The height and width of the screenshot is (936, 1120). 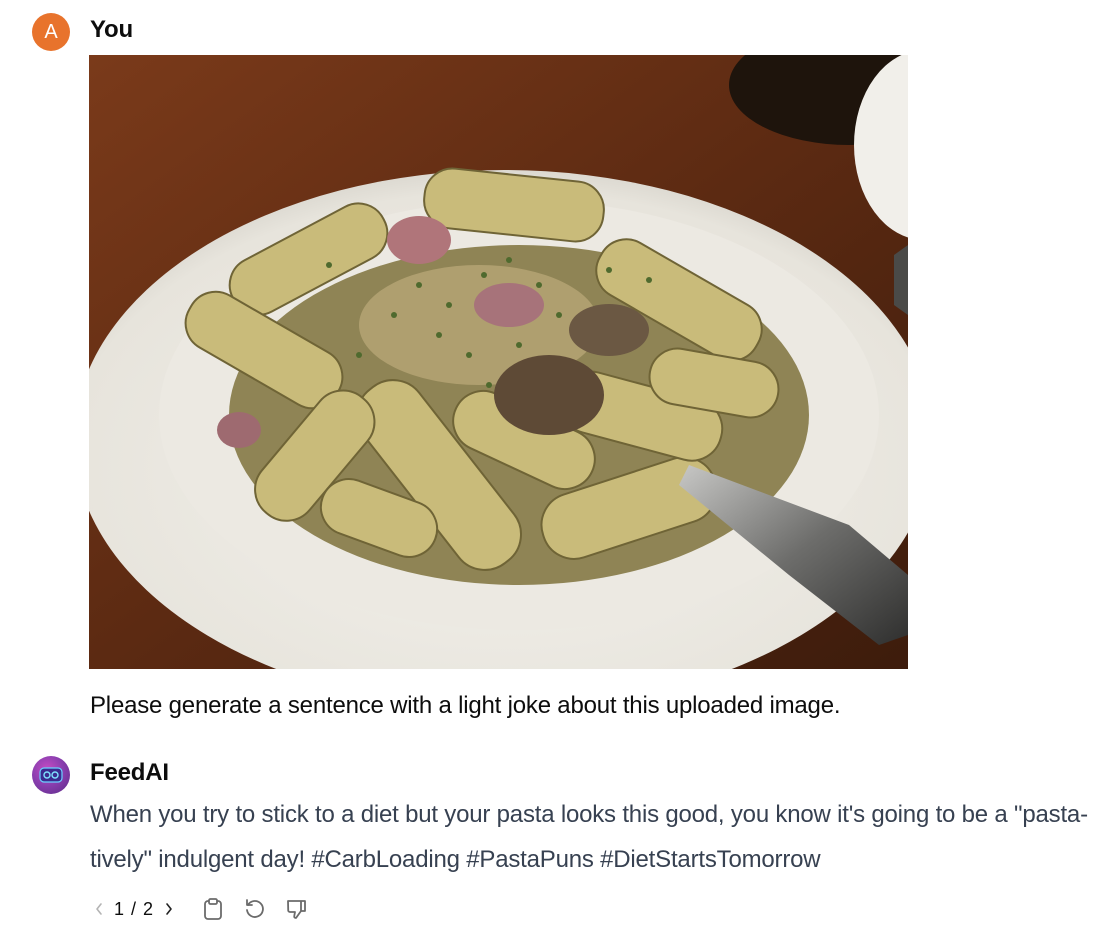 I want to click on chevron-left-icon, so click(x=99, y=909).